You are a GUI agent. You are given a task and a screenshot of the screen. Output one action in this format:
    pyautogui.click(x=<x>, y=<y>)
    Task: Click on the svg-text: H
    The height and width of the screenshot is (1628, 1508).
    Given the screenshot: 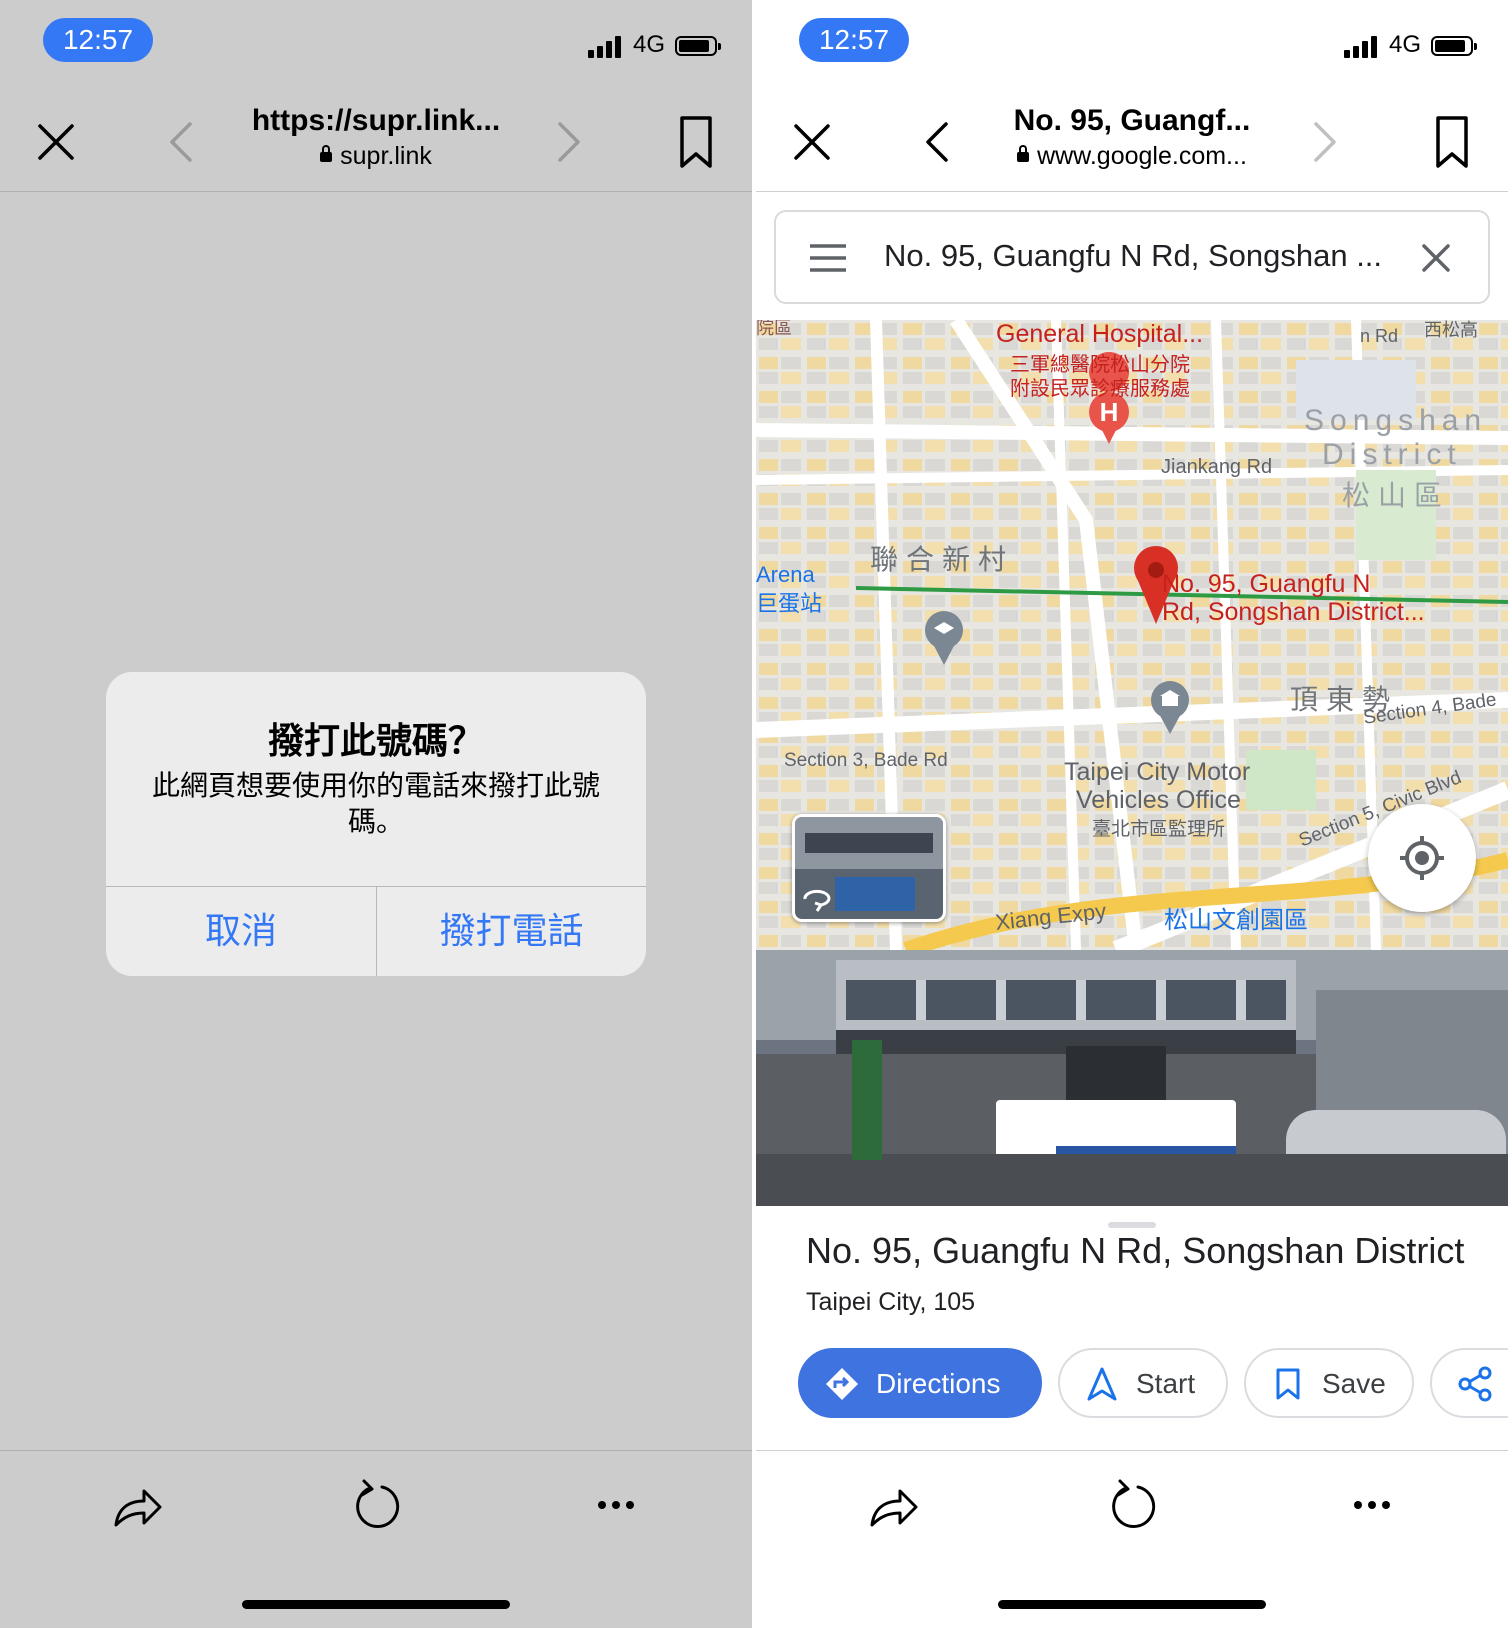 What is the action you would take?
    pyautogui.click(x=1109, y=412)
    